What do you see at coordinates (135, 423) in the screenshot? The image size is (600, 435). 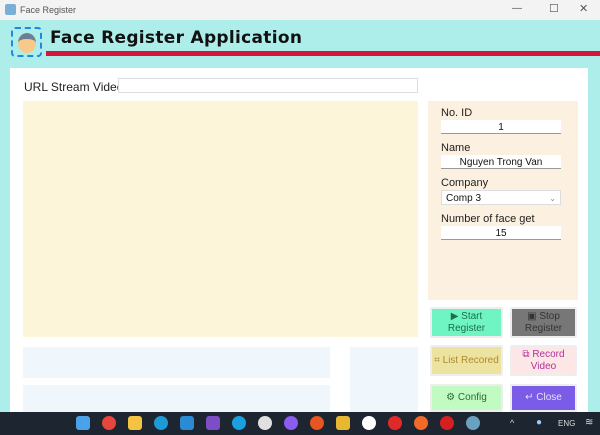 I see `explorer-icon` at bounding box center [135, 423].